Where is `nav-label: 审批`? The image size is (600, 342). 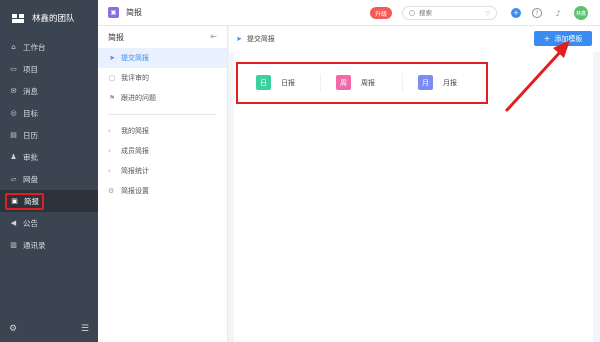
nav-label: 审批 is located at coordinates (30, 157).